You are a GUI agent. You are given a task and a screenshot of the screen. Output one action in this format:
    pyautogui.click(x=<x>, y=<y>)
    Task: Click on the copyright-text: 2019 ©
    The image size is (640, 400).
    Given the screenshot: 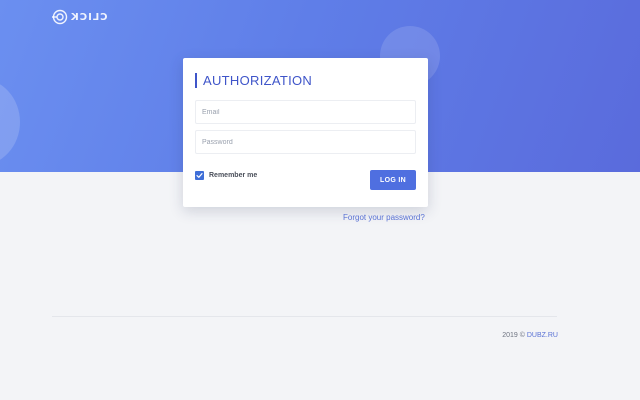 What is the action you would take?
    pyautogui.click(x=513, y=335)
    